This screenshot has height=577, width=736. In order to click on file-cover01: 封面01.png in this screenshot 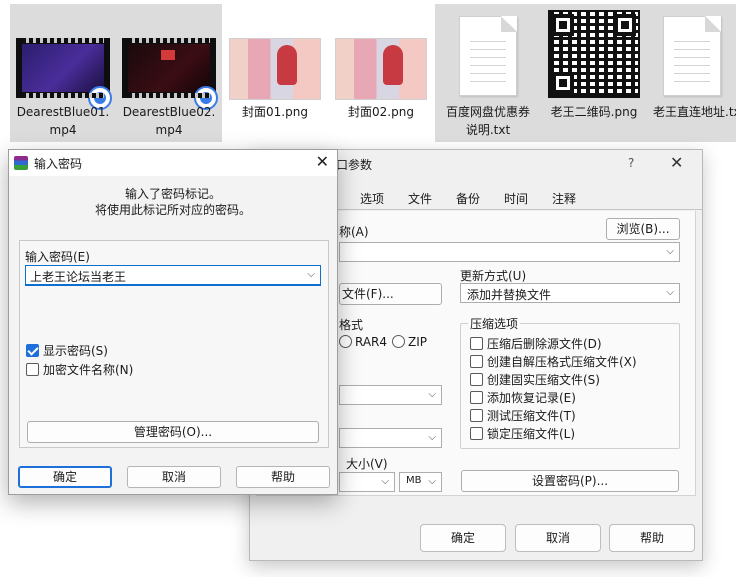, I will do `click(275, 73)`.